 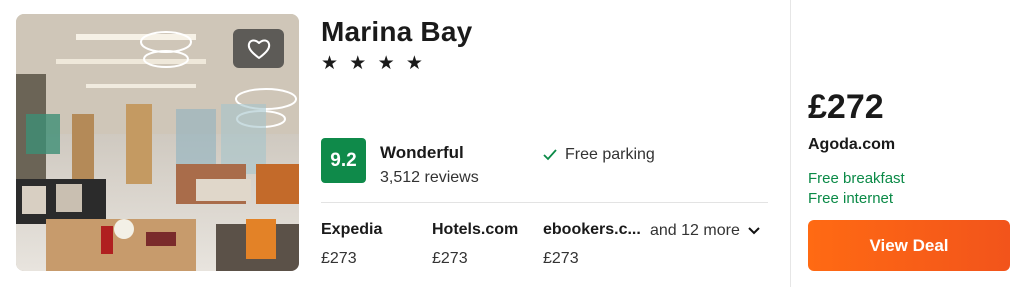 What do you see at coordinates (429, 178) in the screenshot?
I see `review-count: 3,512 reviews` at bounding box center [429, 178].